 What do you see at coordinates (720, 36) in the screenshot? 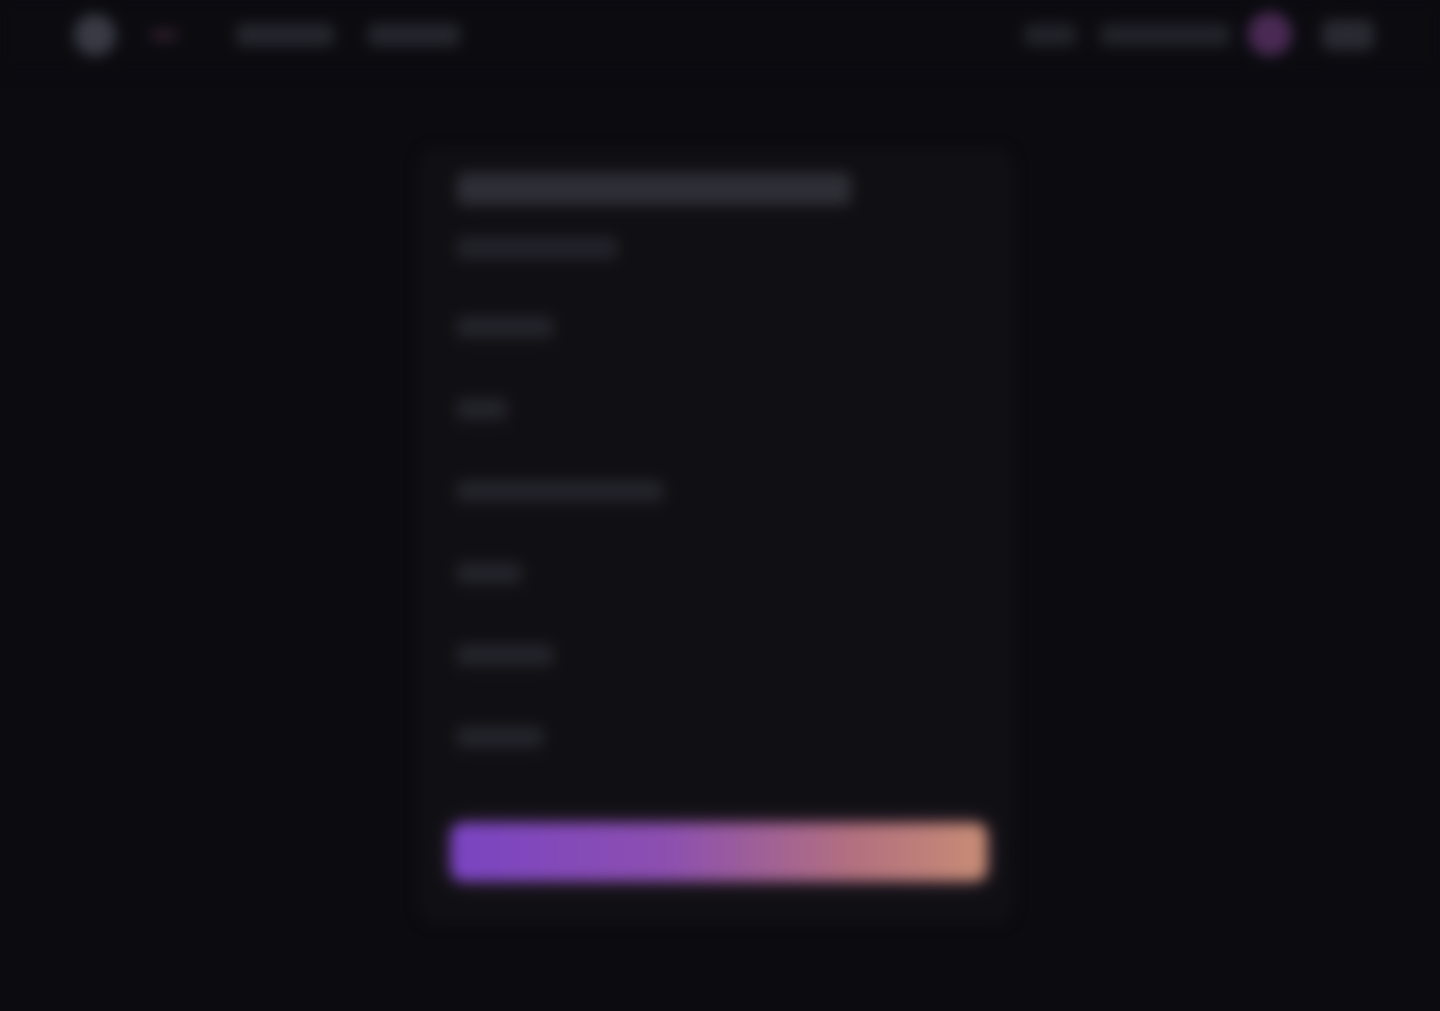
I see `top-navigation` at bounding box center [720, 36].